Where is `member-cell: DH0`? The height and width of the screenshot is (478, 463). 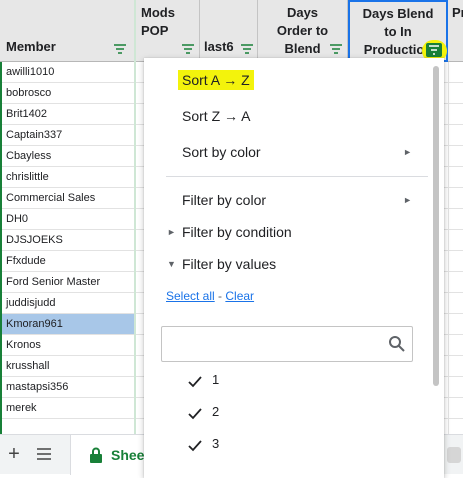 member-cell: DH0 is located at coordinates (68, 219).